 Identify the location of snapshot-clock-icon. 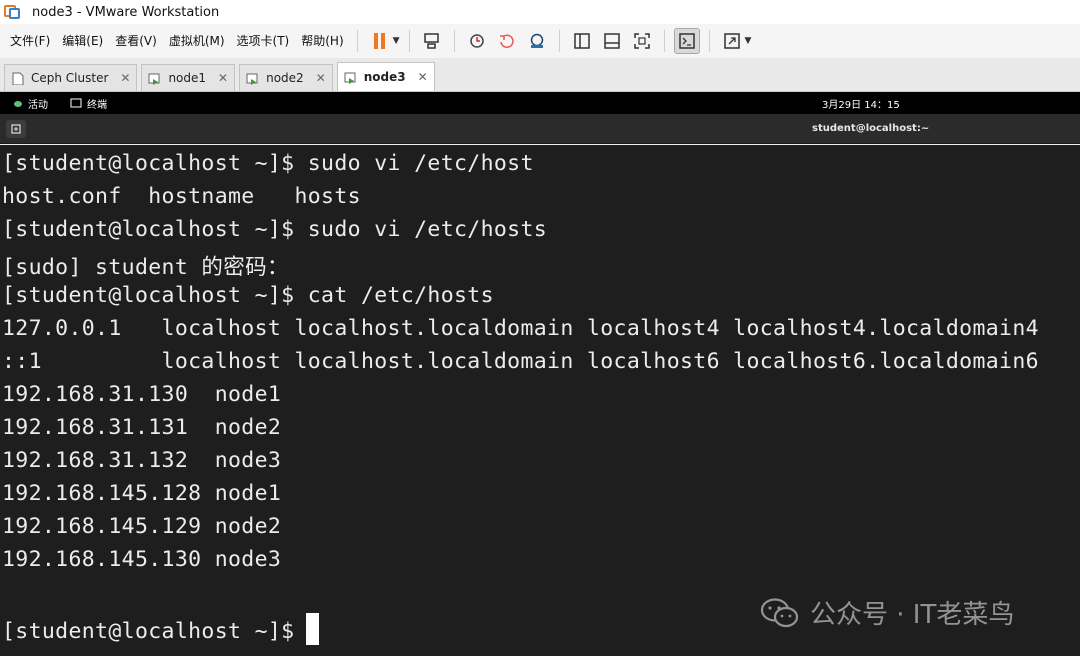
(476, 41).